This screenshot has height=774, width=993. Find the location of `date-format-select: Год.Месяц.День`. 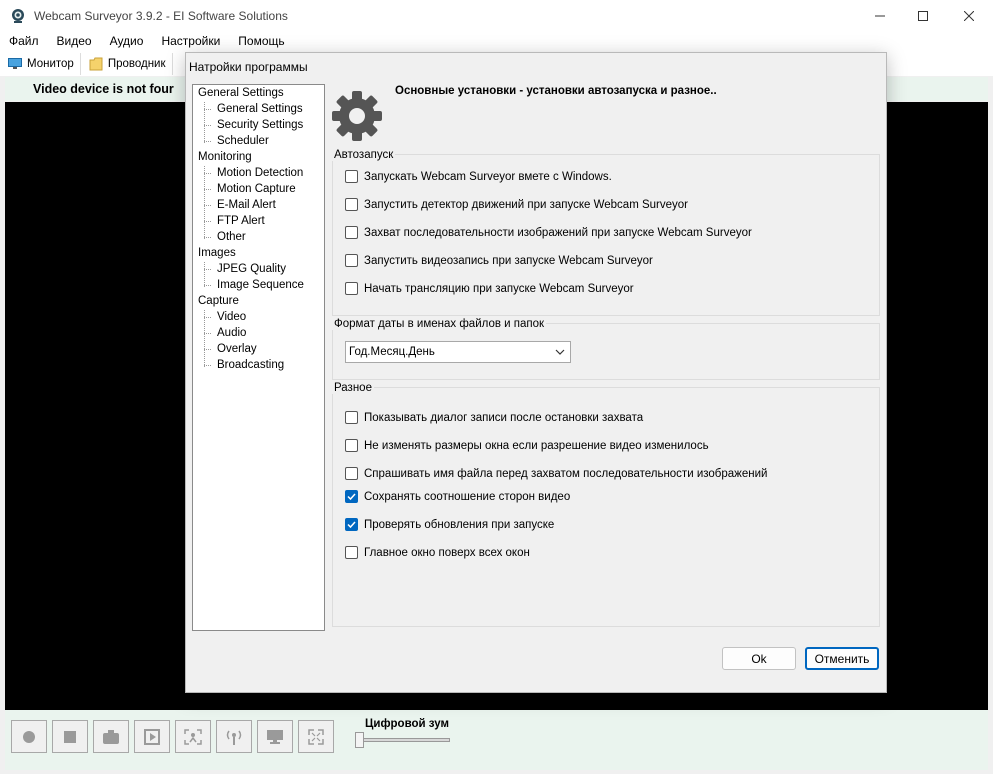

date-format-select: Год.Месяц.День is located at coordinates (458, 352).